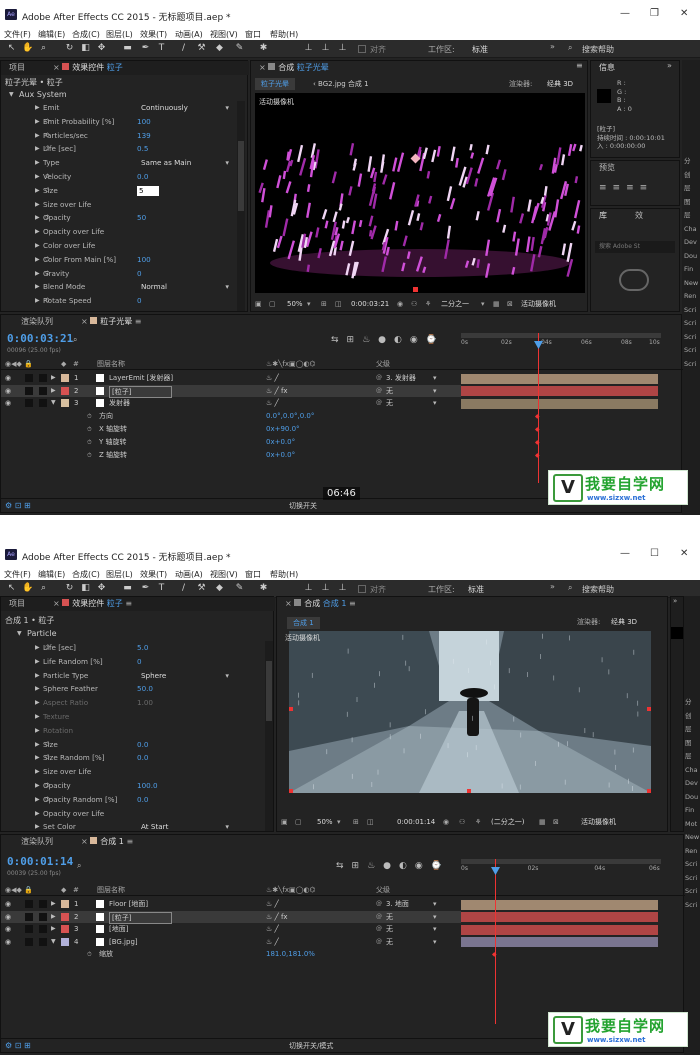 Image resolution: width=700 pixels, height=1055 pixels. What do you see at coordinates (284, 574) in the screenshot?
I see `menu-help: 帮助(H)` at bounding box center [284, 574].